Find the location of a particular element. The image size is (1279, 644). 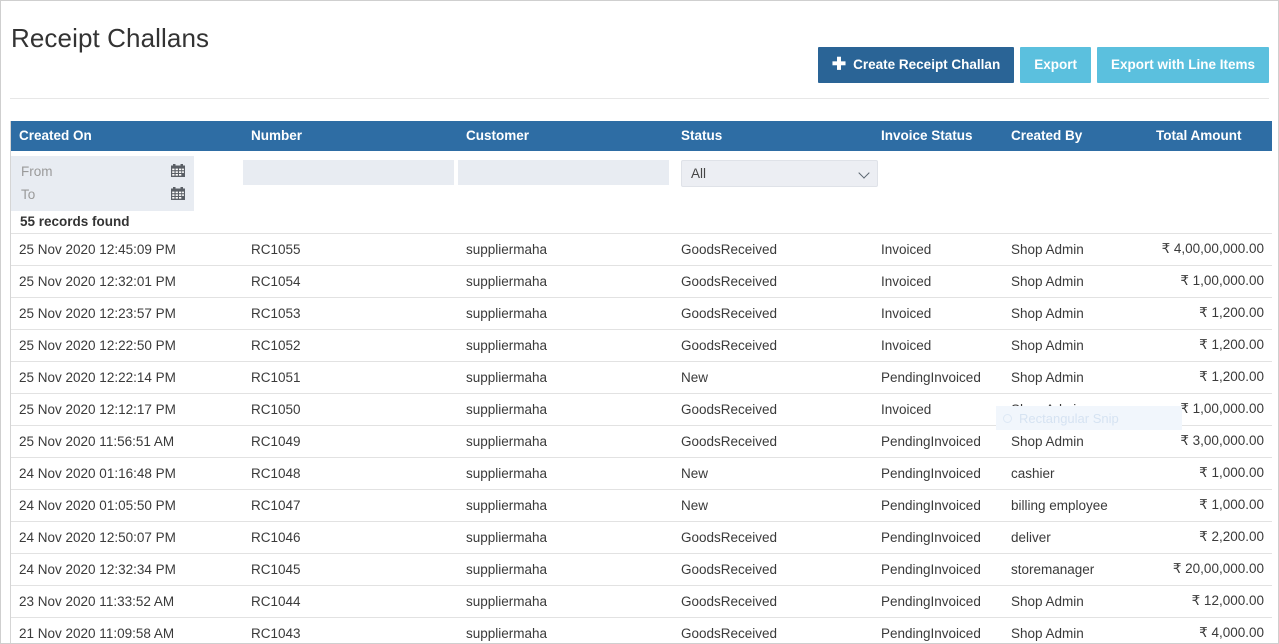

cell-created-on: 24 Nov 2020 01:05:50 PM is located at coordinates (127, 505).